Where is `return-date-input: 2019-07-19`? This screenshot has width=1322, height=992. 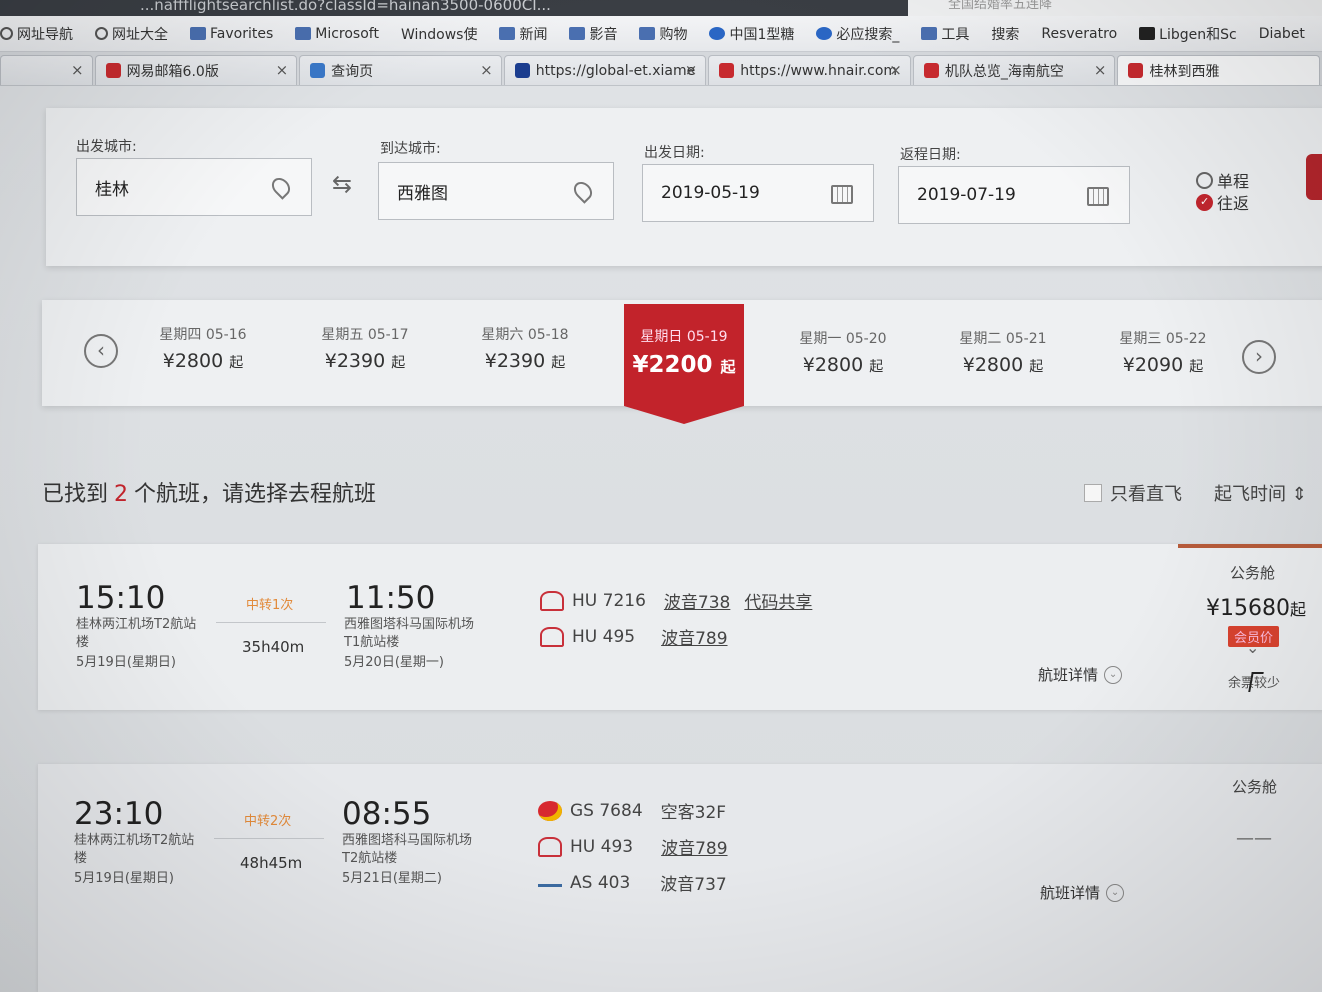 return-date-input: 2019-07-19 is located at coordinates (1014, 195).